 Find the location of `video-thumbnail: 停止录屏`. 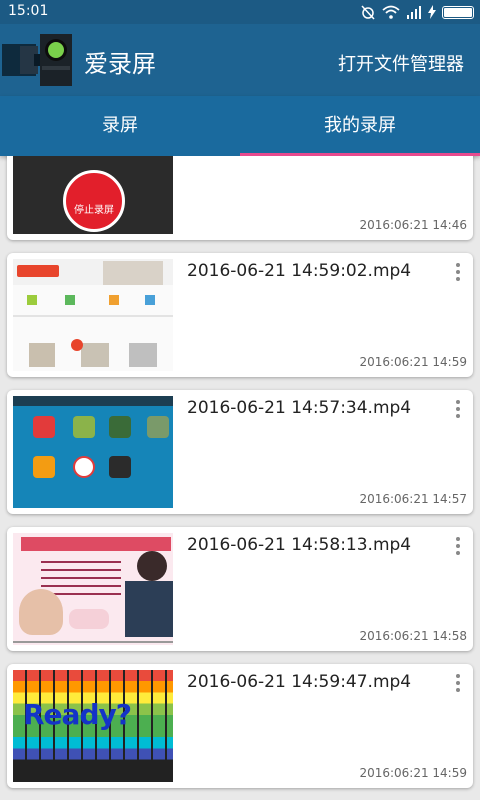

video-thumbnail: 停止录屏 is located at coordinates (93, 195).